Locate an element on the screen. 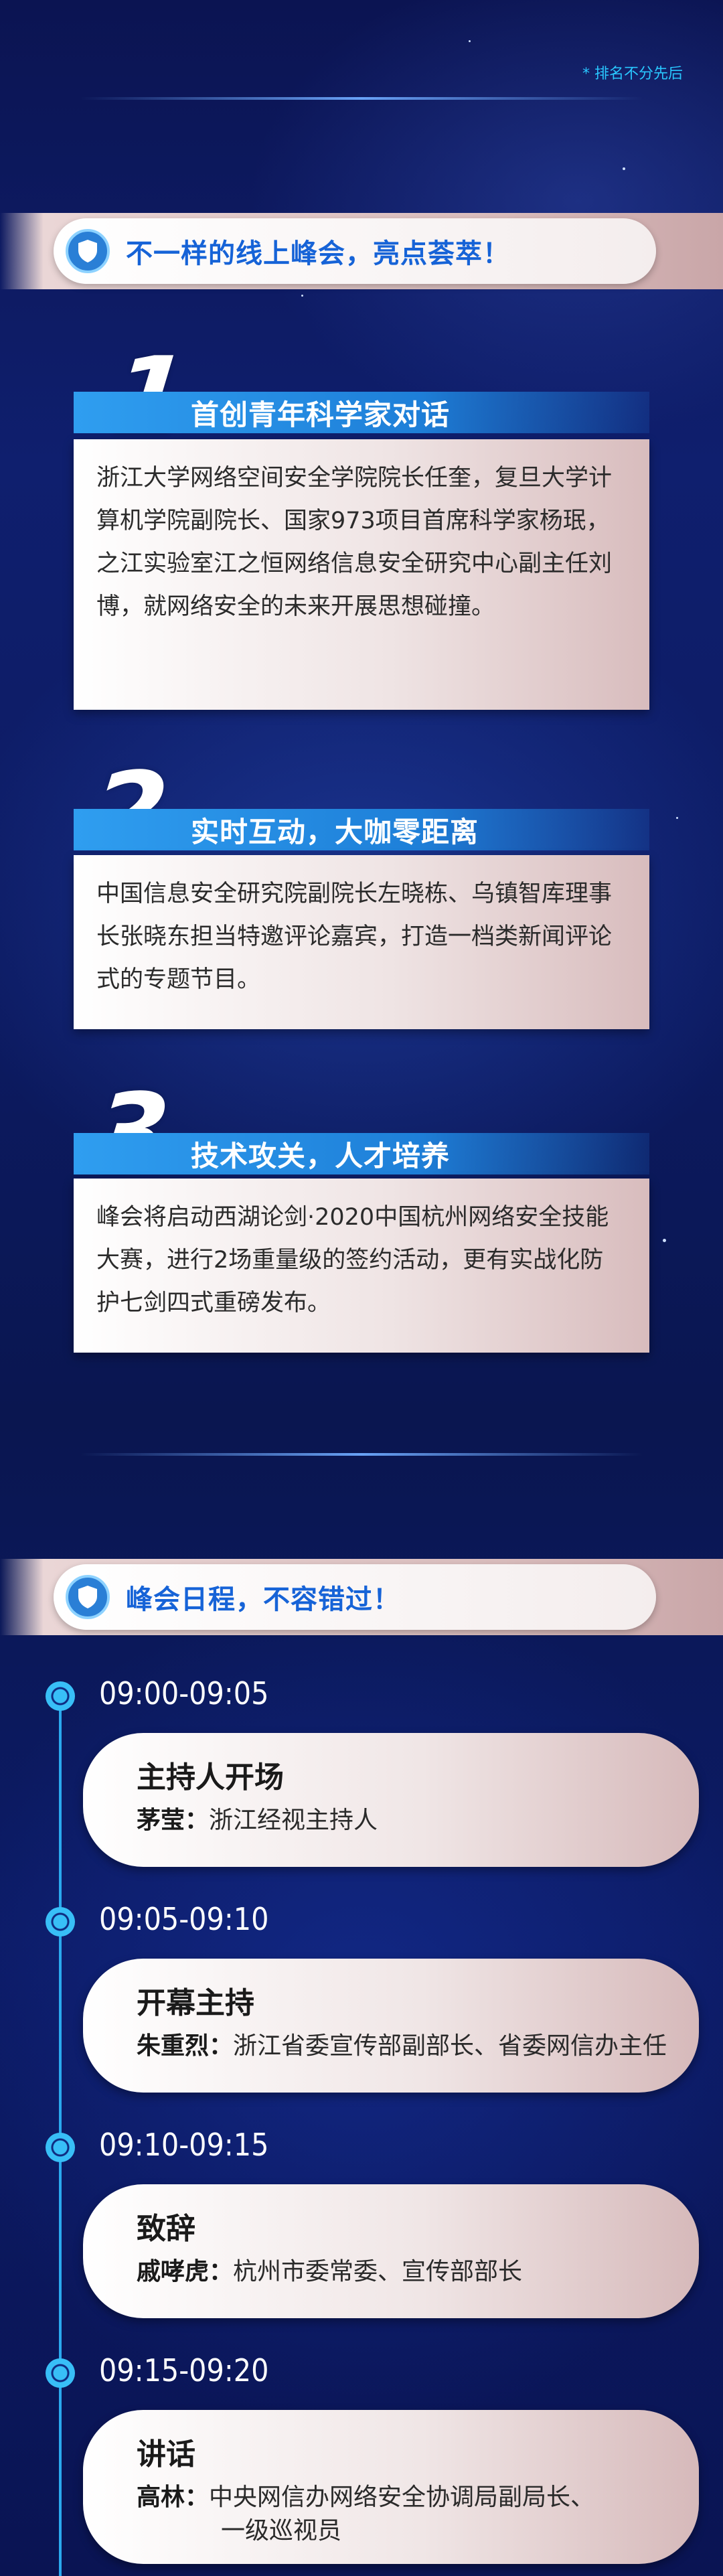  schedule-speaker-role-continued: 一级巡视员 is located at coordinates (281, 2531).